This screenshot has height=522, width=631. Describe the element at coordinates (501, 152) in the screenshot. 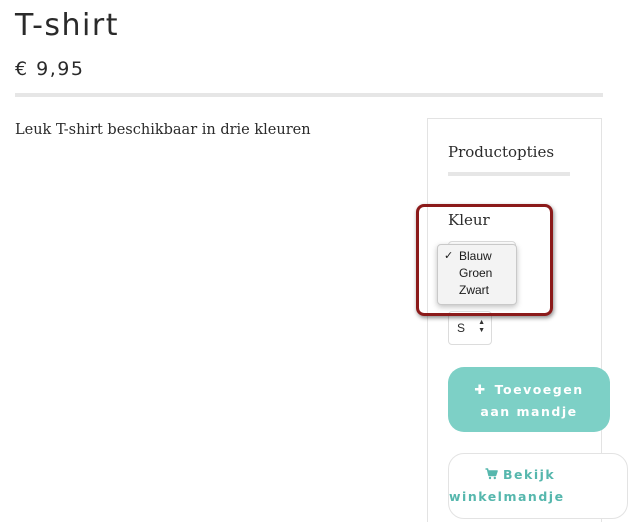

I see `options-title: Productopties` at that location.